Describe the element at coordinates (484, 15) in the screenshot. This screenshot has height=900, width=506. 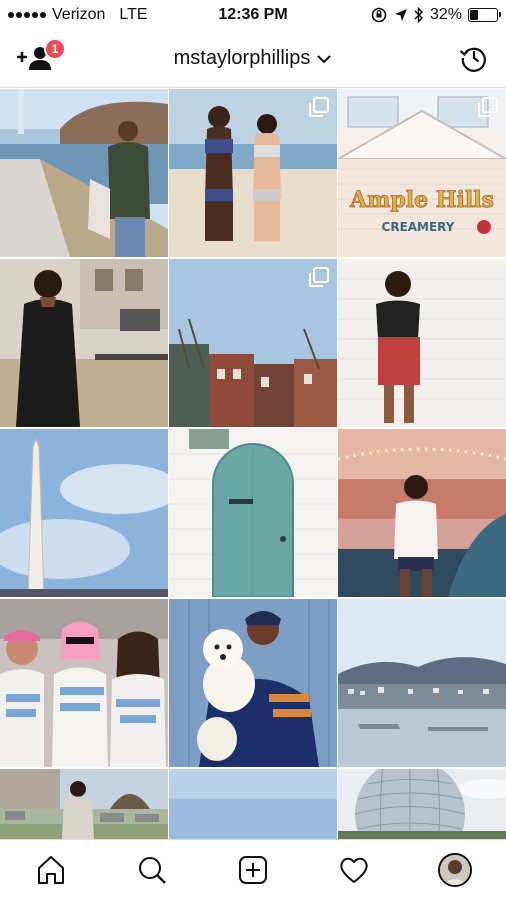
I see `battery-icon` at that location.